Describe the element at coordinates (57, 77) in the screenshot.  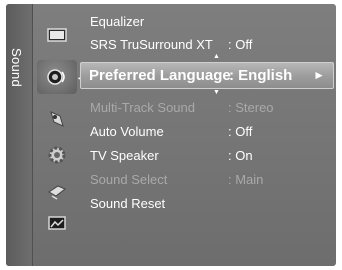
I see `sound-icon` at that location.